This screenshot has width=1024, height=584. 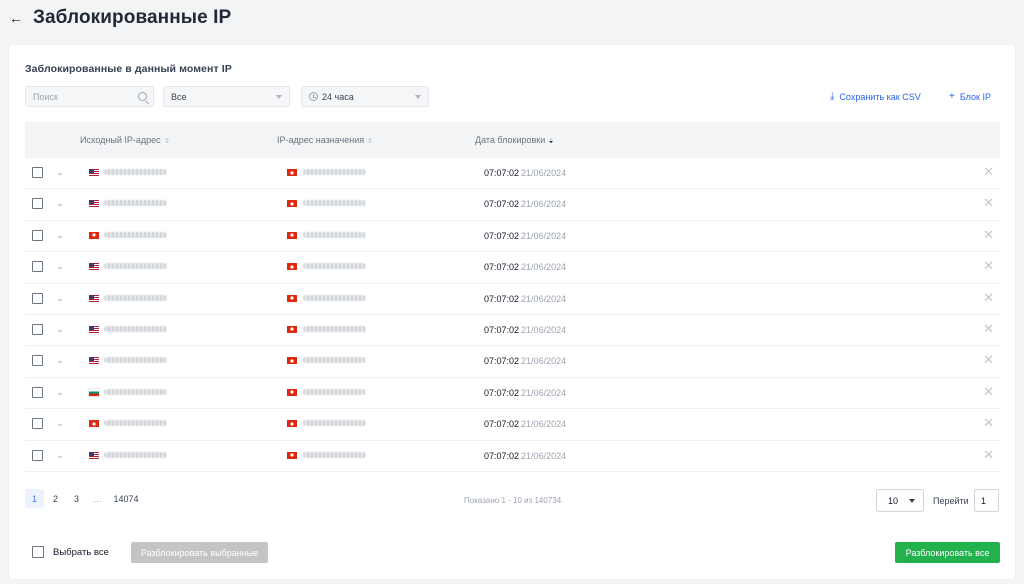 What do you see at coordinates (55, 498) in the screenshot?
I see `page-button: 2` at bounding box center [55, 498].